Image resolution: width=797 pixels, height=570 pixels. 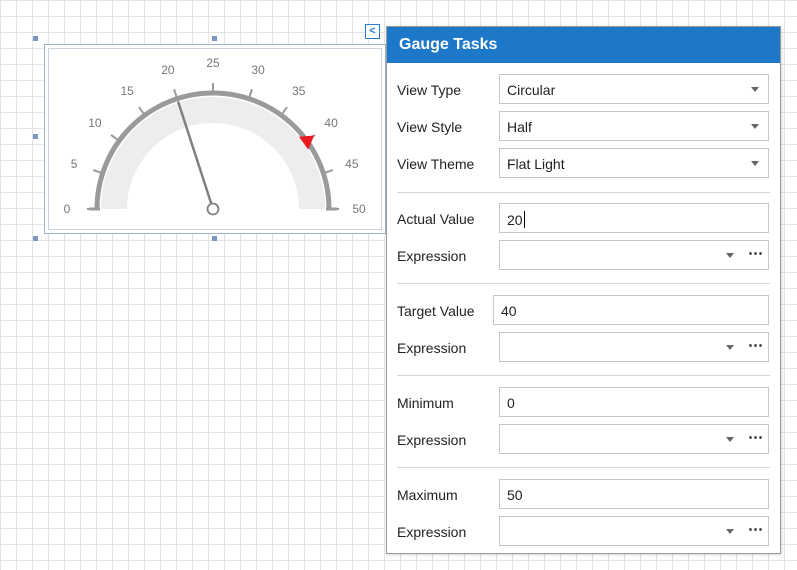 I want to click on view-type-label: View Type, so click(x=429, y=90).